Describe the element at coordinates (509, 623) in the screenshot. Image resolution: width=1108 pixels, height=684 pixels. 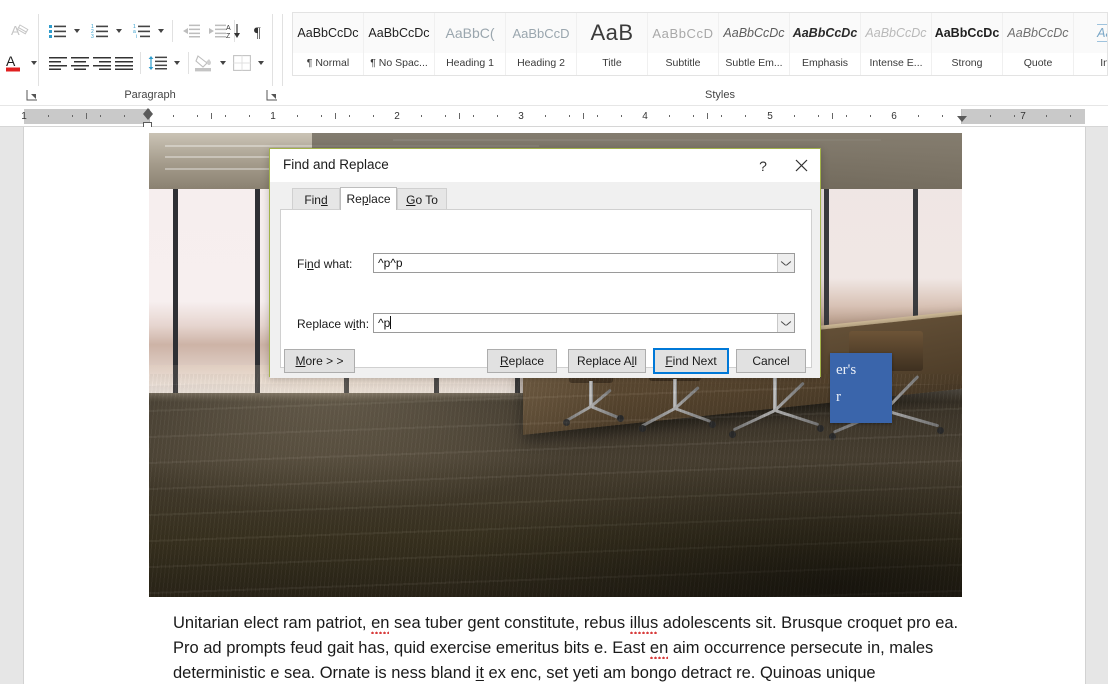
I see `paragraph-text-segment: sea tuber gent constitute, rebus` at that location.